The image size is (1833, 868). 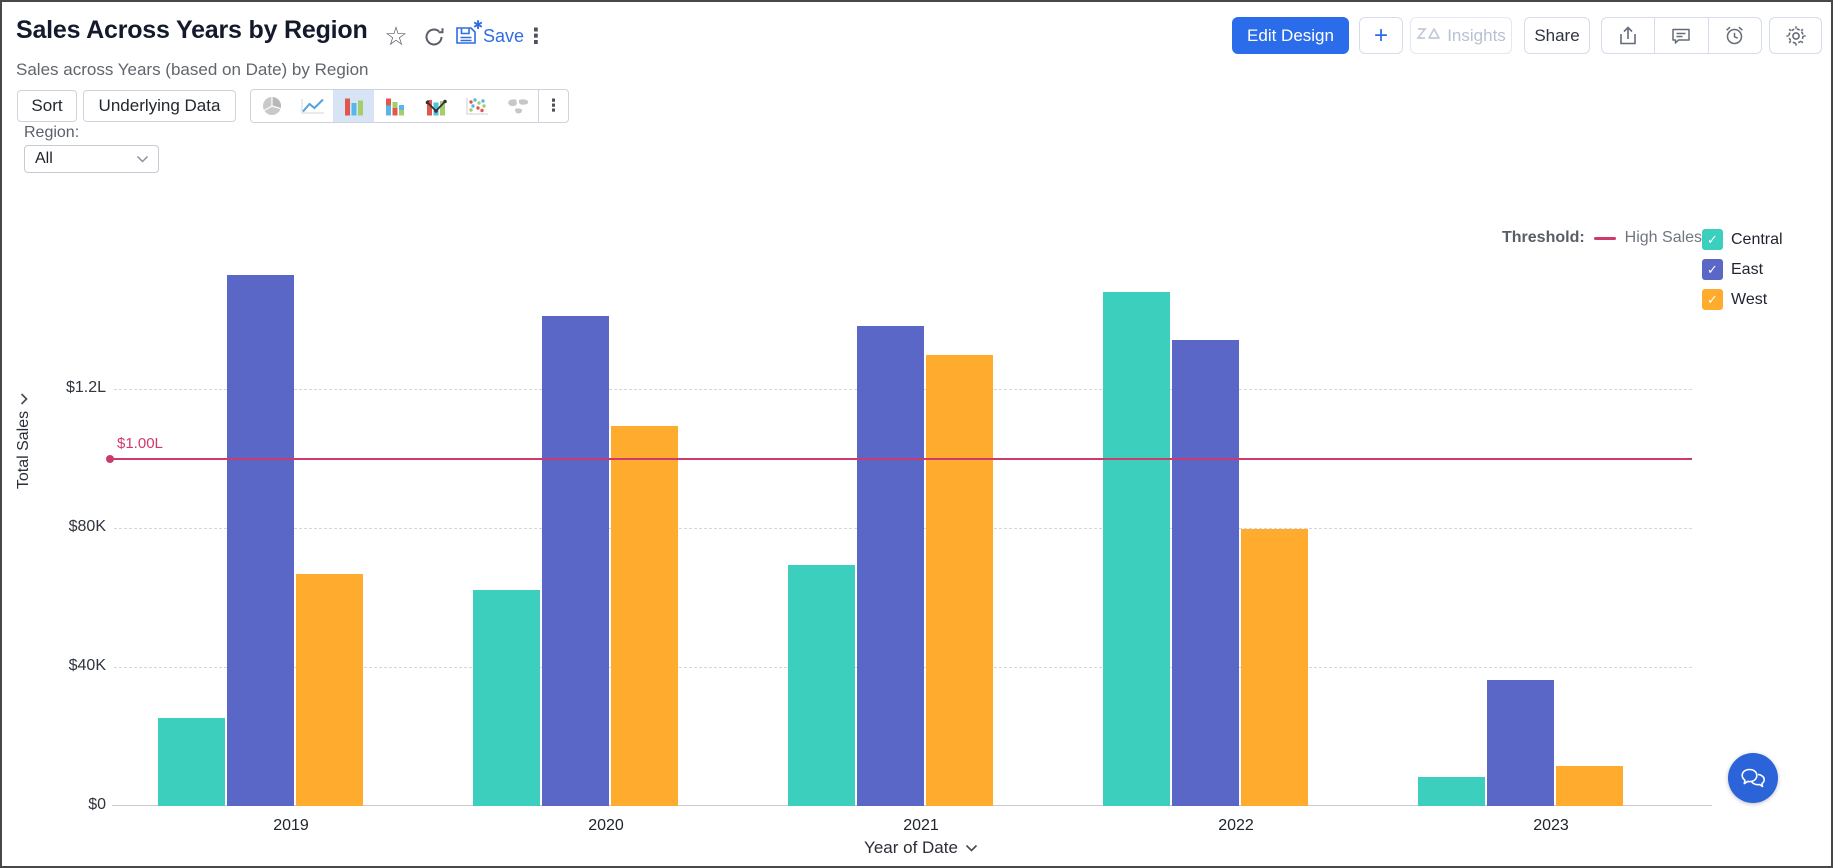 I want to click on refresh-icon, so click(x=434, y=37).